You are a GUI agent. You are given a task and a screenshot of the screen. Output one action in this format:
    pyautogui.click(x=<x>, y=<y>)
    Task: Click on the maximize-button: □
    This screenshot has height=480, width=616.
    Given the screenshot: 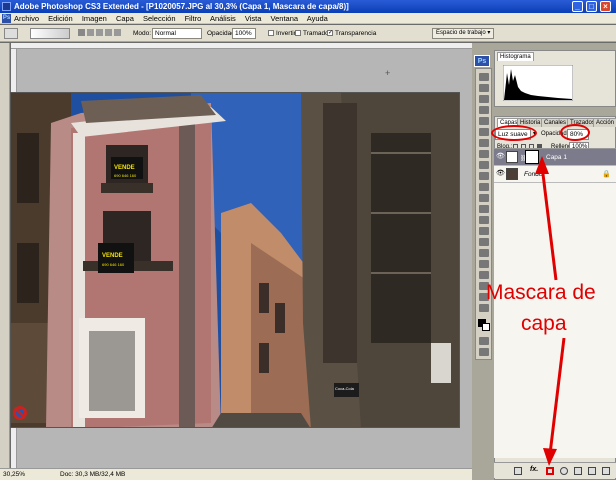 What is the action you would take?
    pyautogui.click(x=591, y=6)
    